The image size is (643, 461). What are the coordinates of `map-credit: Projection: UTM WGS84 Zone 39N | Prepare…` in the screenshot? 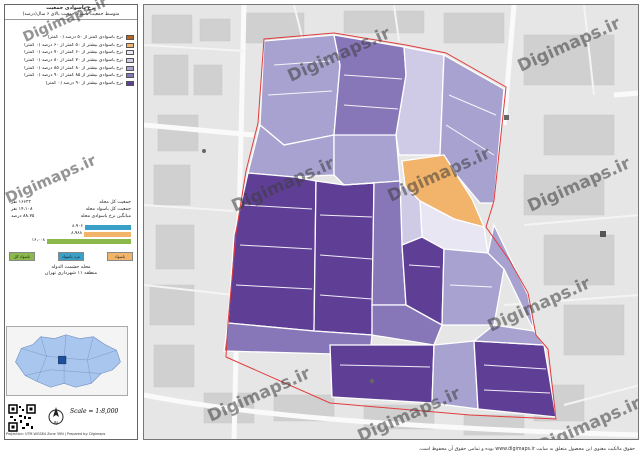 It's located at (56, 434).